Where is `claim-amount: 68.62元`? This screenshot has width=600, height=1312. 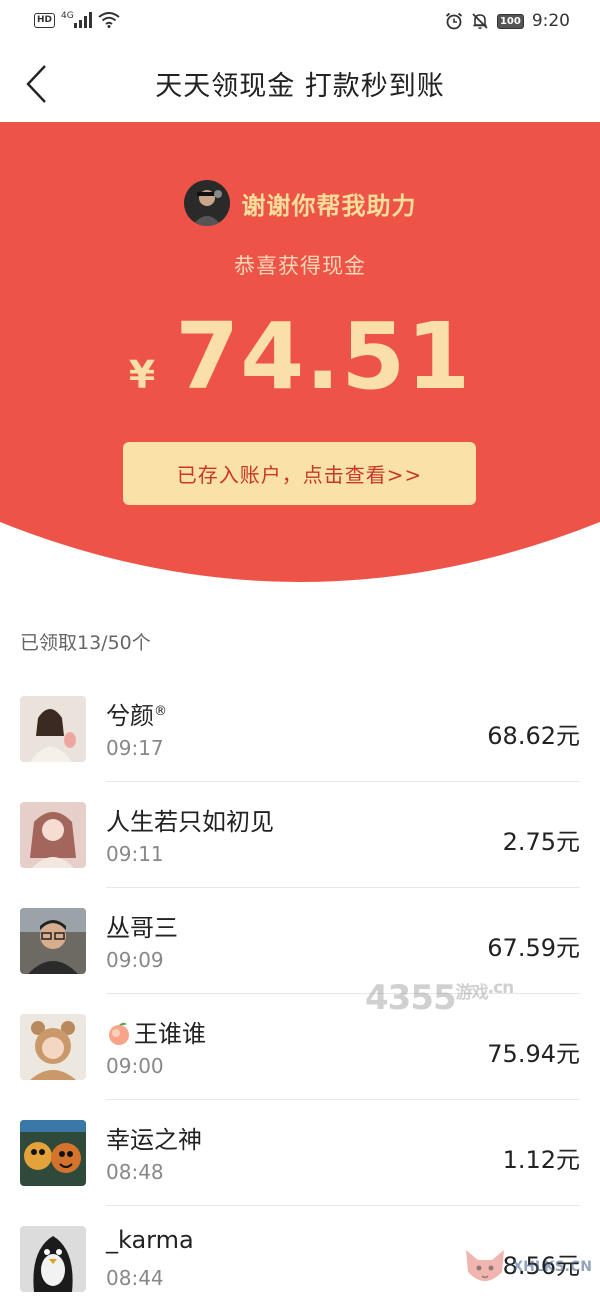
claim-amount: 68.62元 is located at coordinates (533, 736).